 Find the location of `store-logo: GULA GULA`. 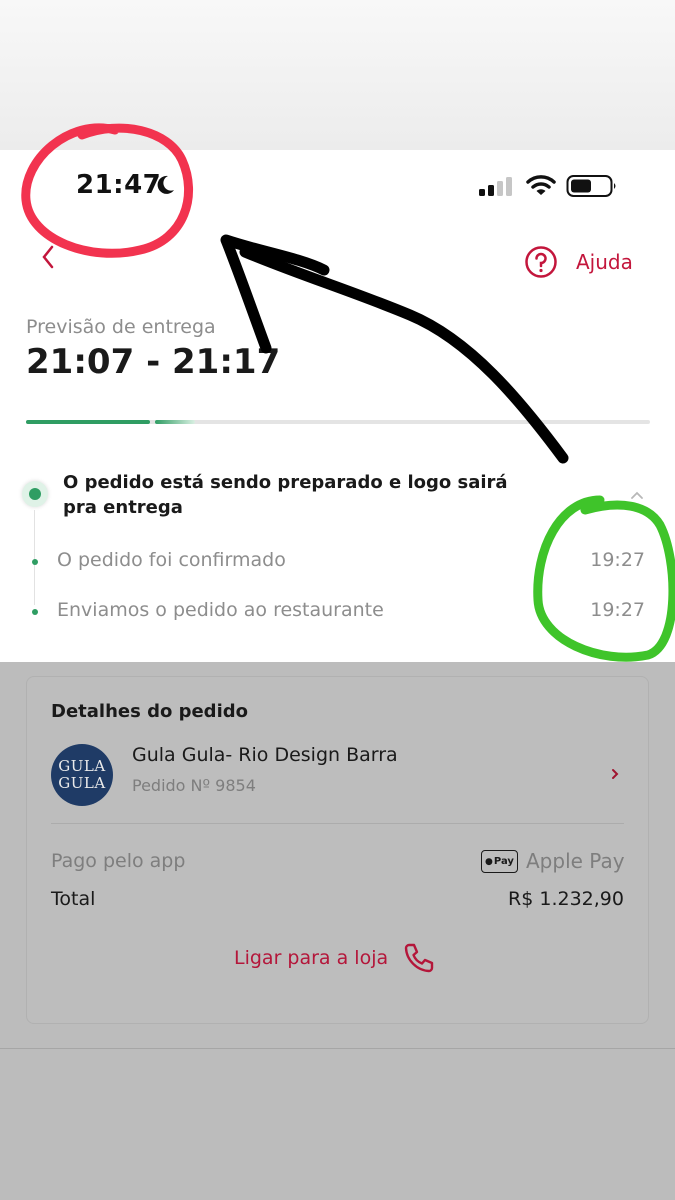

store-logo: GULA GULA is located at coordinates (82, 775).